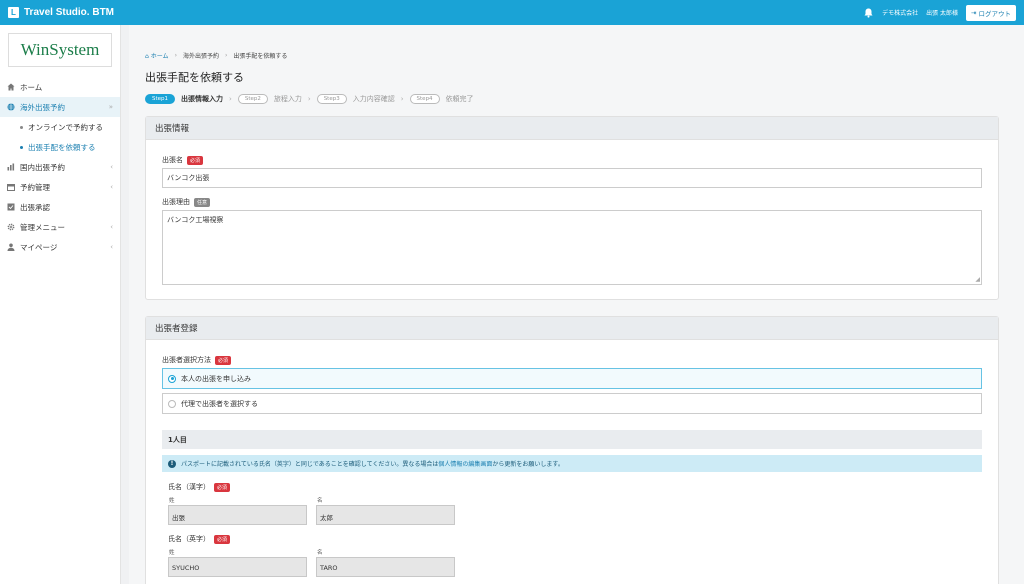 This screenshot has width=1024, height=584. I want to click on breadcrumb-overseas: 海外出張予約, so click(201, 55).